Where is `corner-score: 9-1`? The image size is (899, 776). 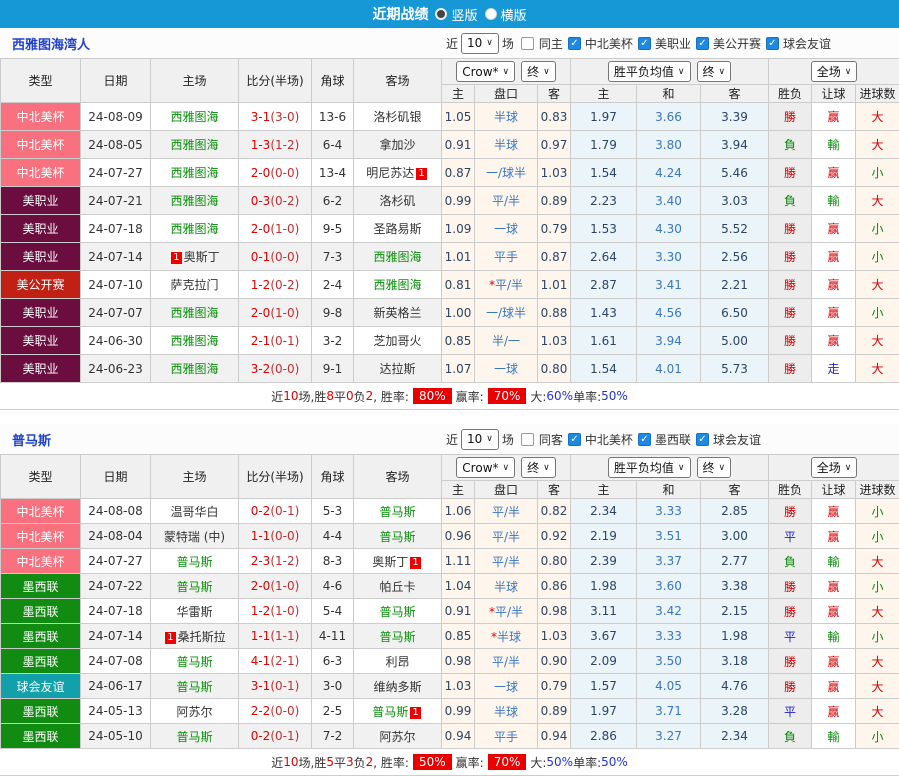
corner-score: 9-1 is located at coordinates (333, 369).